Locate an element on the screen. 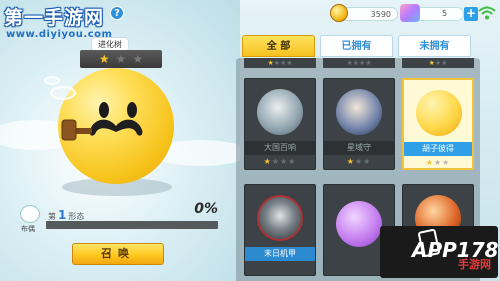  pet-star-rating: ★ ★ ★ is located at coordinates (121, 59).